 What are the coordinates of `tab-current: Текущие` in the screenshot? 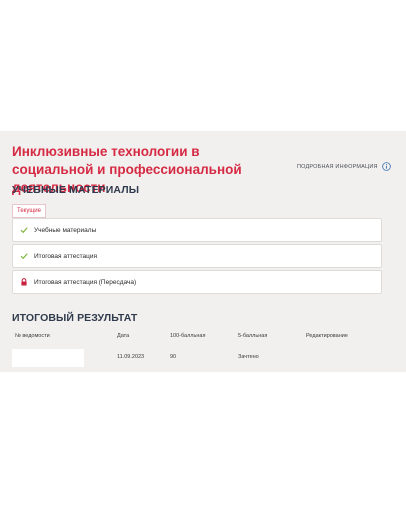 It's located at (29, 211).